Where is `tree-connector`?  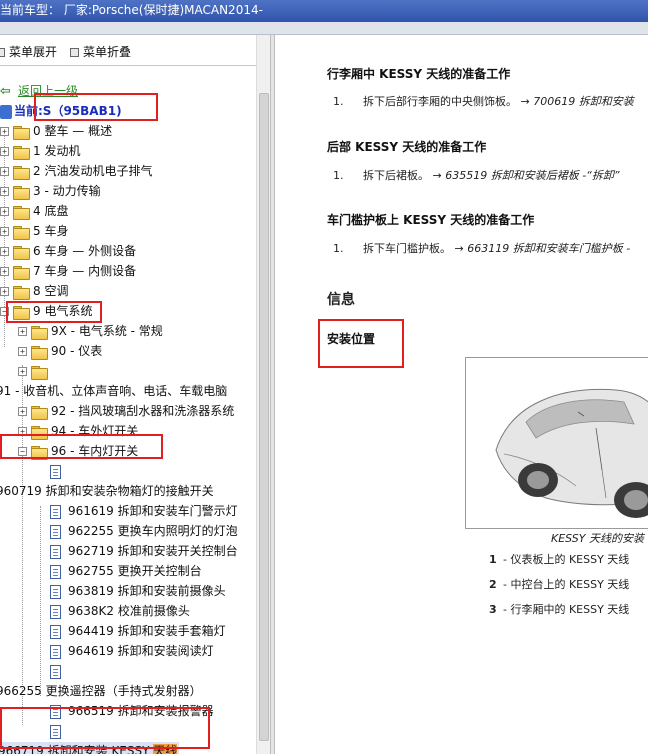
tree-connector is located at coordinates (22, 545).